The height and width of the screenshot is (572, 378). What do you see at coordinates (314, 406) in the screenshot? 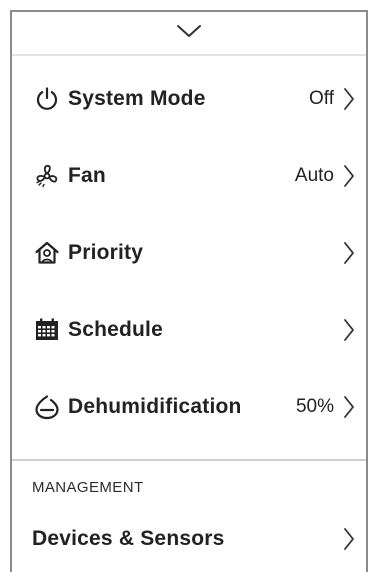
I see `menu-item-value: 50%` at bounding box center [314, 406].